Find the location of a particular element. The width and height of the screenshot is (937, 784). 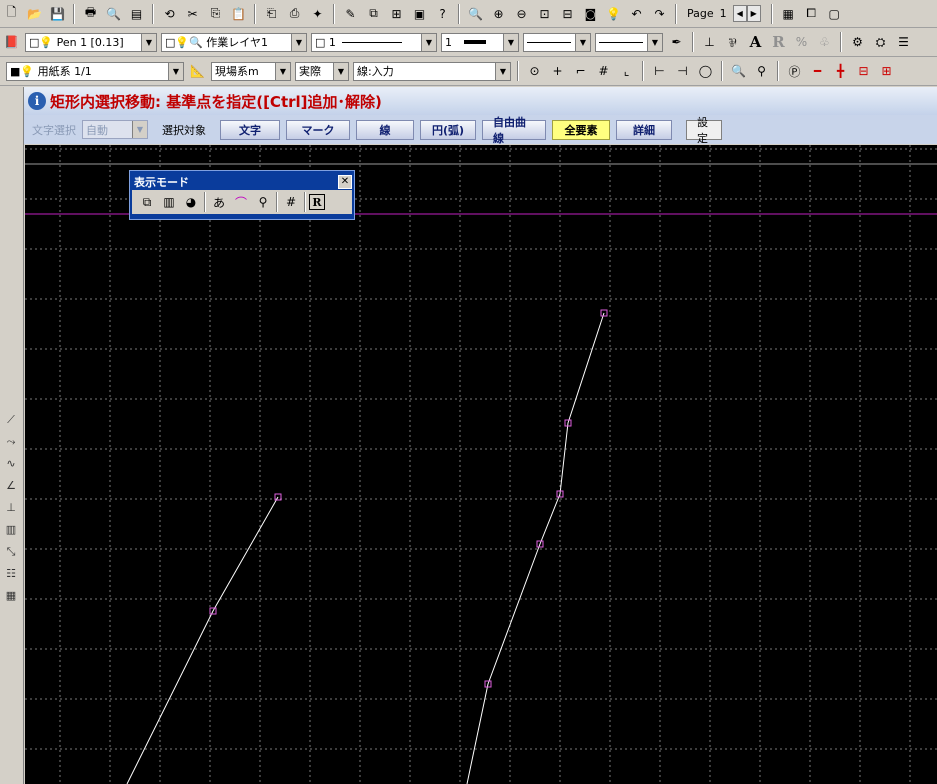

snap-search-icon: 🔍 is located at coordinates (738, 71).